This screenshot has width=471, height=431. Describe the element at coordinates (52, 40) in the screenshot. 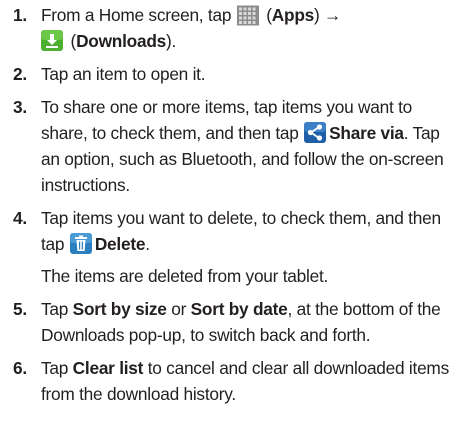

I see `downloads-icon` at that location.